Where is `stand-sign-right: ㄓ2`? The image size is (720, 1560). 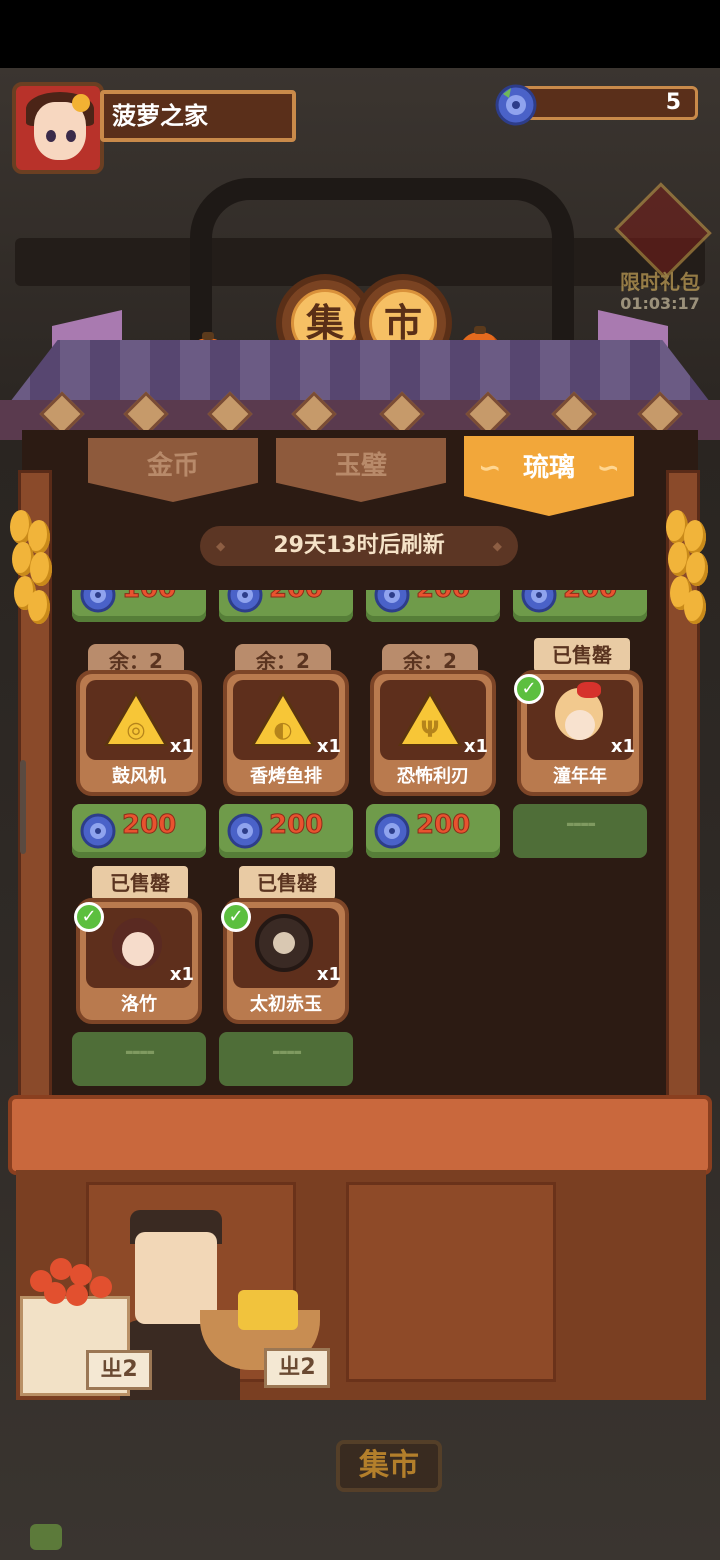
stand-sign-right: ㄓ2 is located at coordinates (297, 1368).